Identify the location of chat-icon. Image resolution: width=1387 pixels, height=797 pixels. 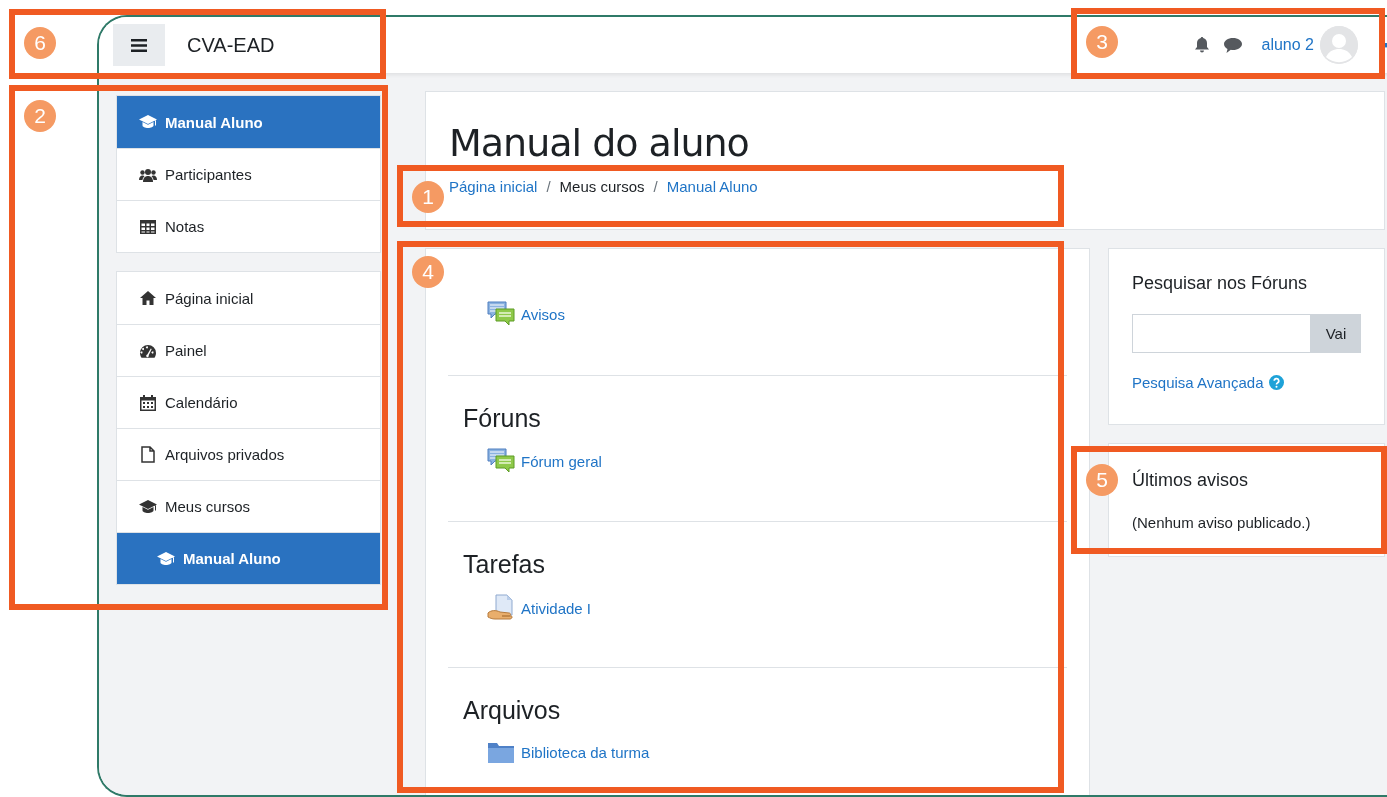
(1232, 45).